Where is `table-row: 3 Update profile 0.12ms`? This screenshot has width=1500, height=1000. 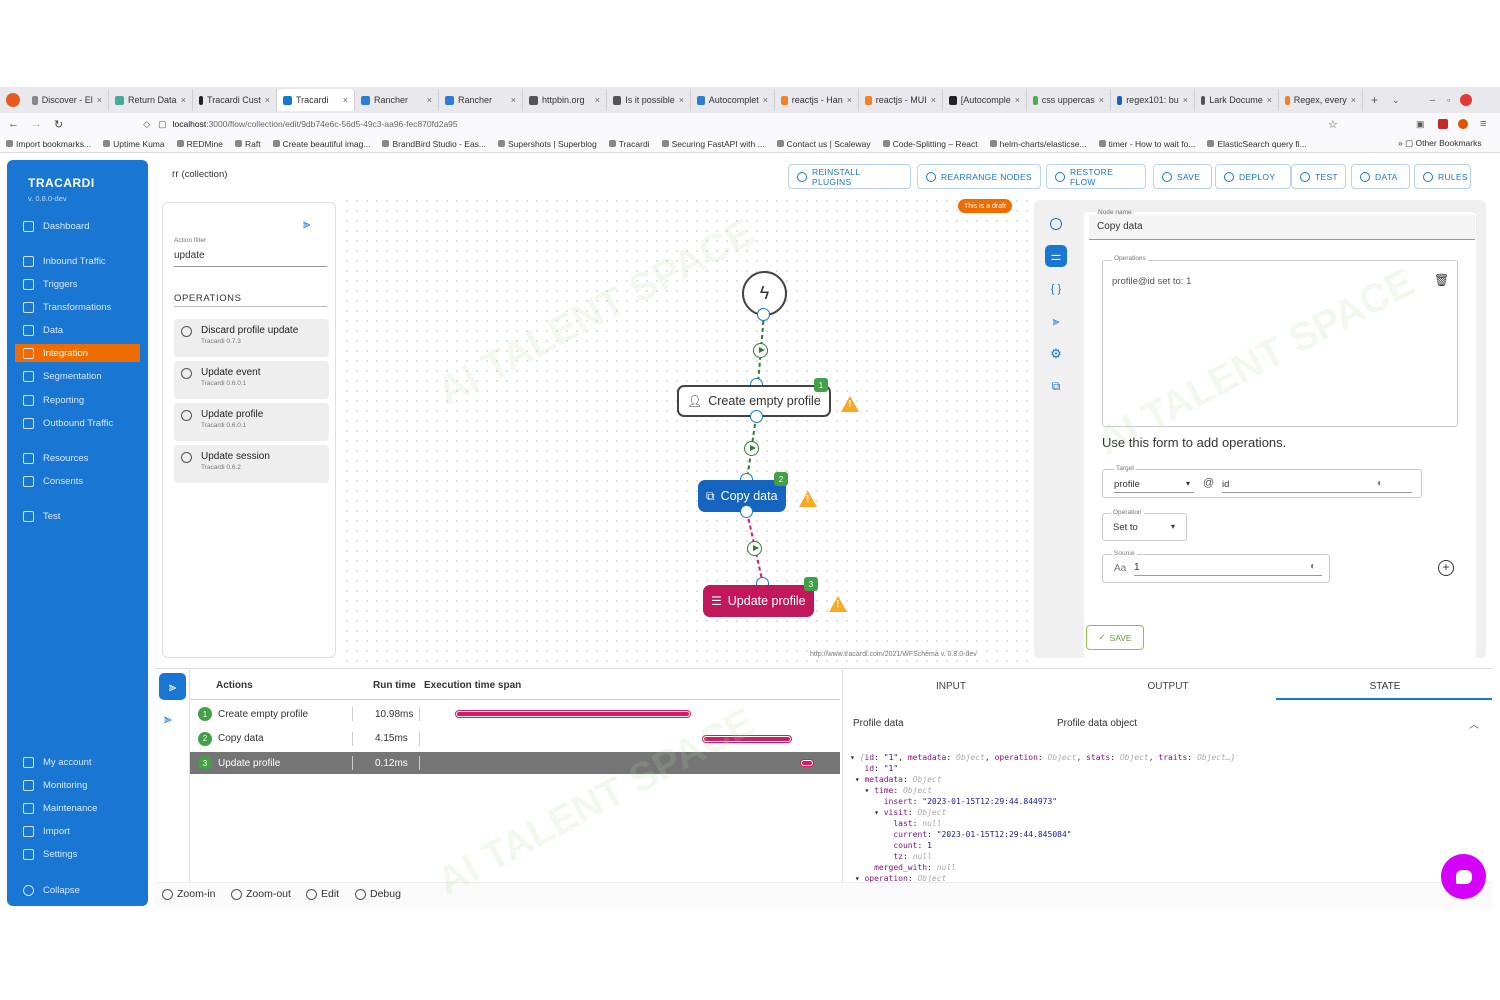
table-row: 3 Update profile 0.12ms is located at coordinates (515, 763).